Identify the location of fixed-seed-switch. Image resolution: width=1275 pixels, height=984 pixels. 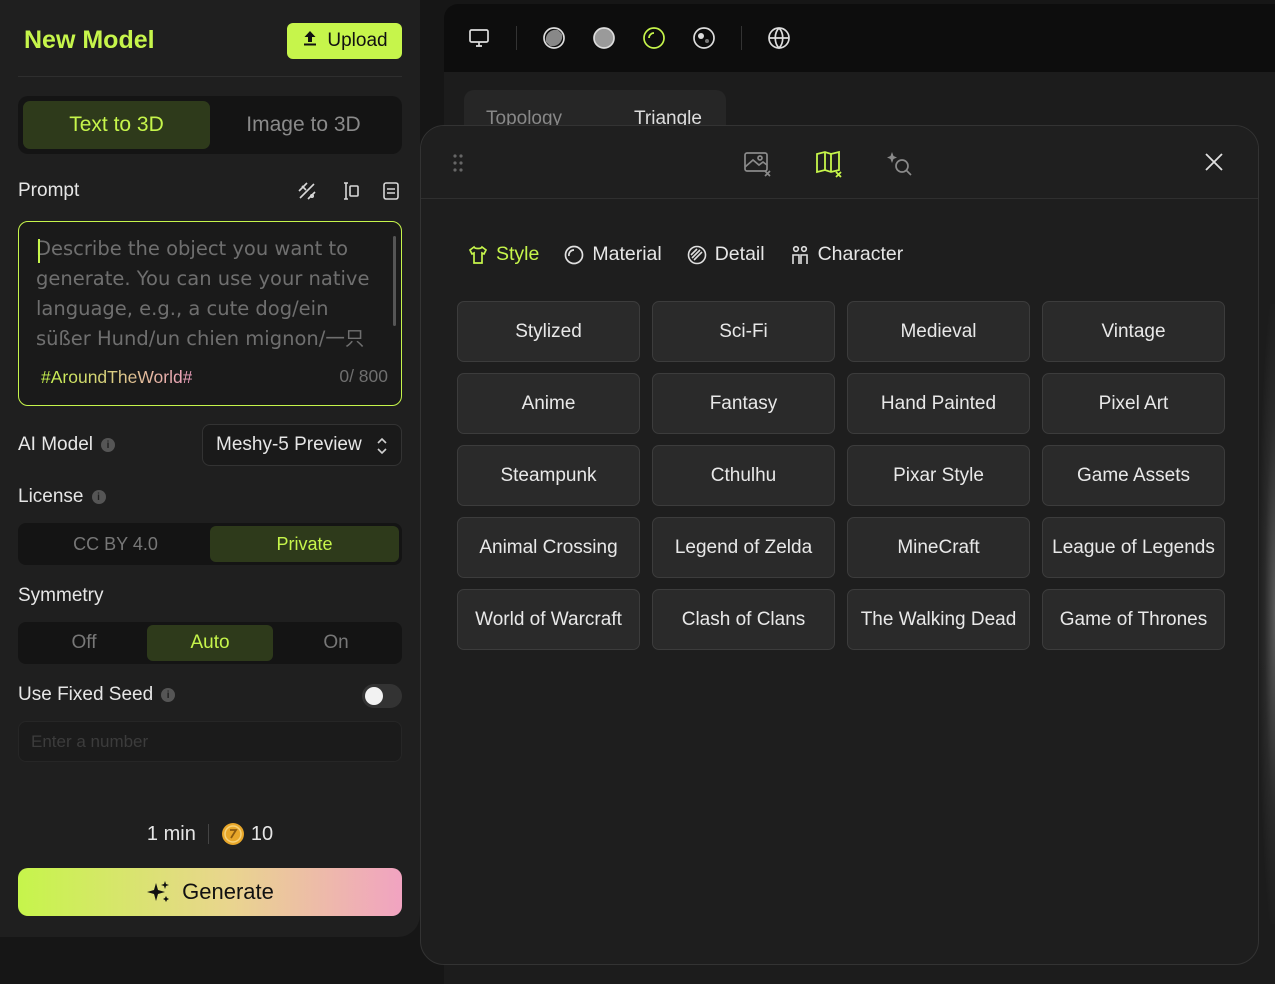
(382, 696).